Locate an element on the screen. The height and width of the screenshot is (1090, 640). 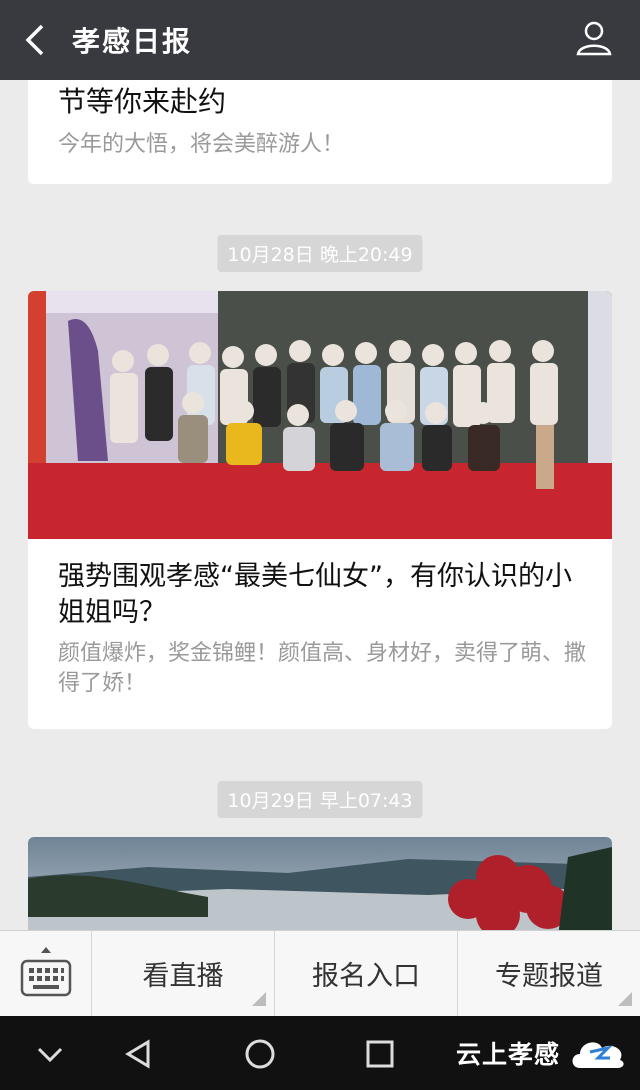
cloud-logo-icon is located at coordinates (598, 1055).